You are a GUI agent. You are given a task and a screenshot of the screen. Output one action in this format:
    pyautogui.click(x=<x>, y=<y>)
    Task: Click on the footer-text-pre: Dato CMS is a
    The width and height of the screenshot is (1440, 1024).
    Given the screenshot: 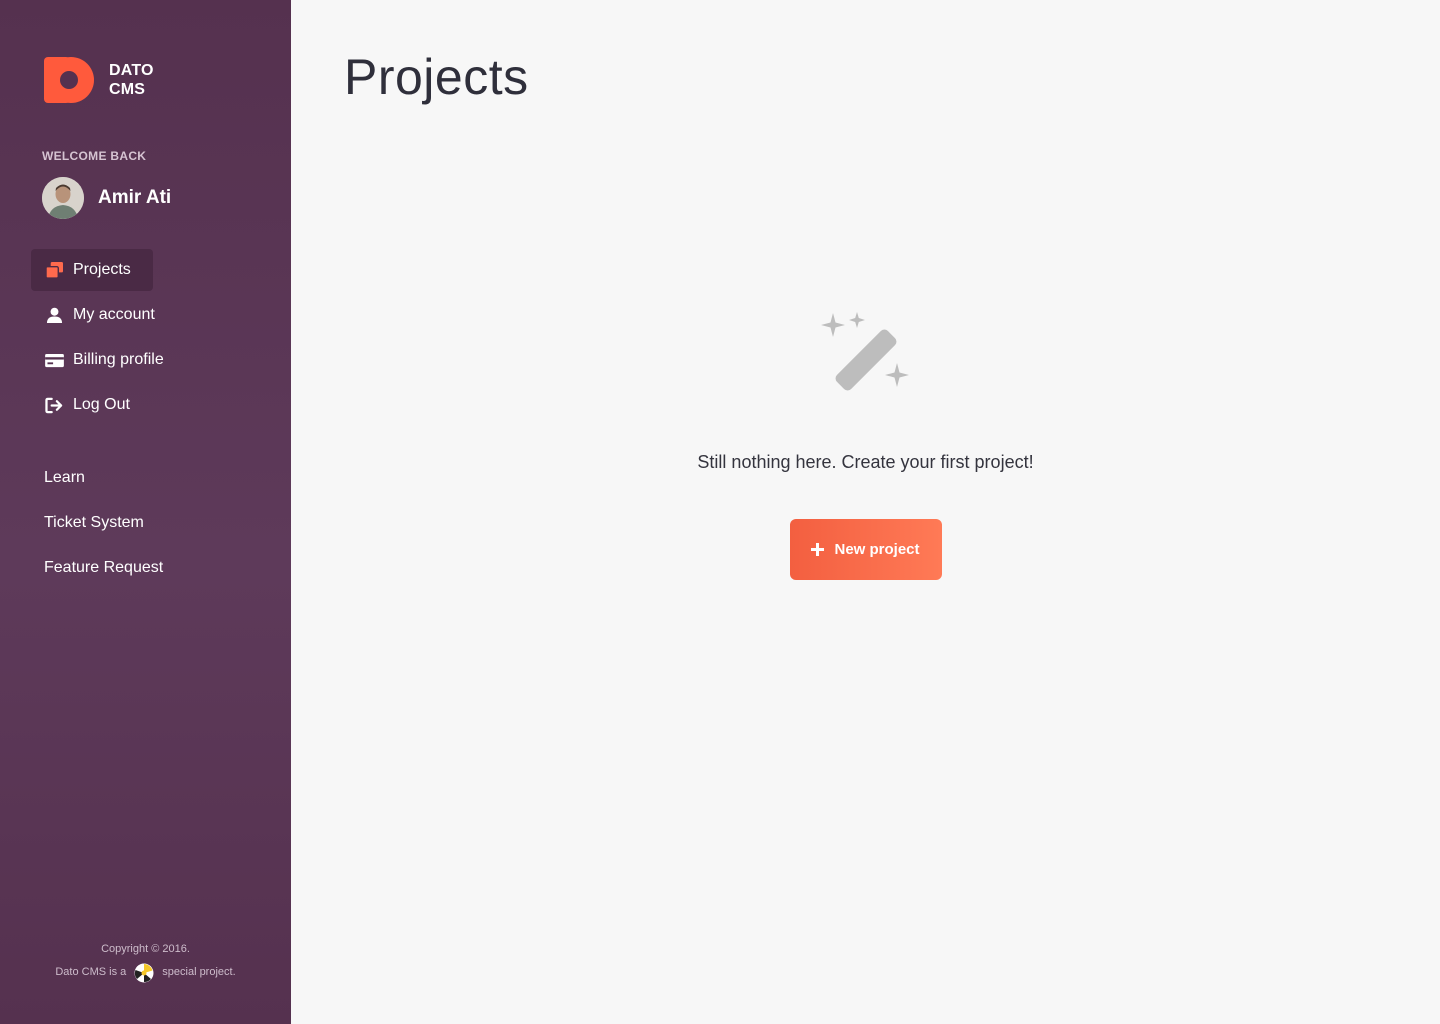 What is the action you would take?
    pyautogui.click(x=91, y=972)
    